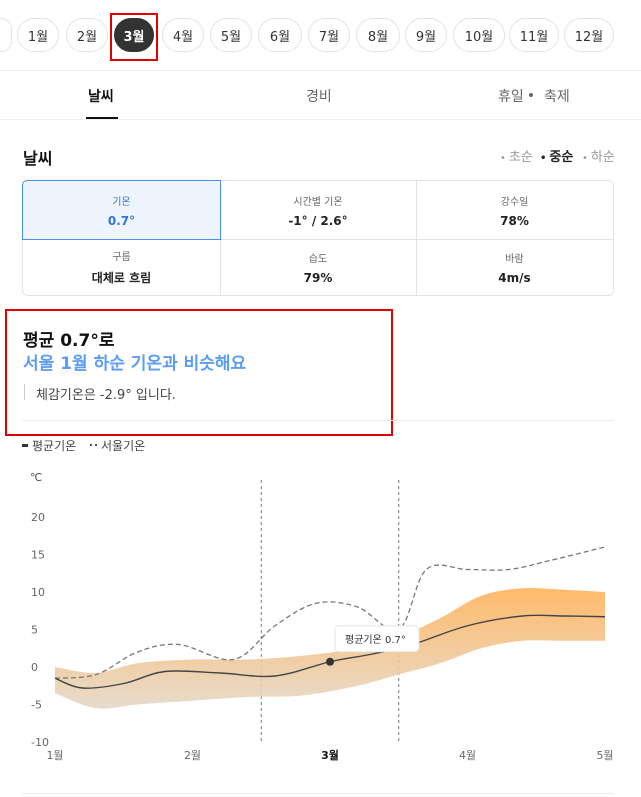  I want to click on y-tick-label: 15, so click(38, 555).